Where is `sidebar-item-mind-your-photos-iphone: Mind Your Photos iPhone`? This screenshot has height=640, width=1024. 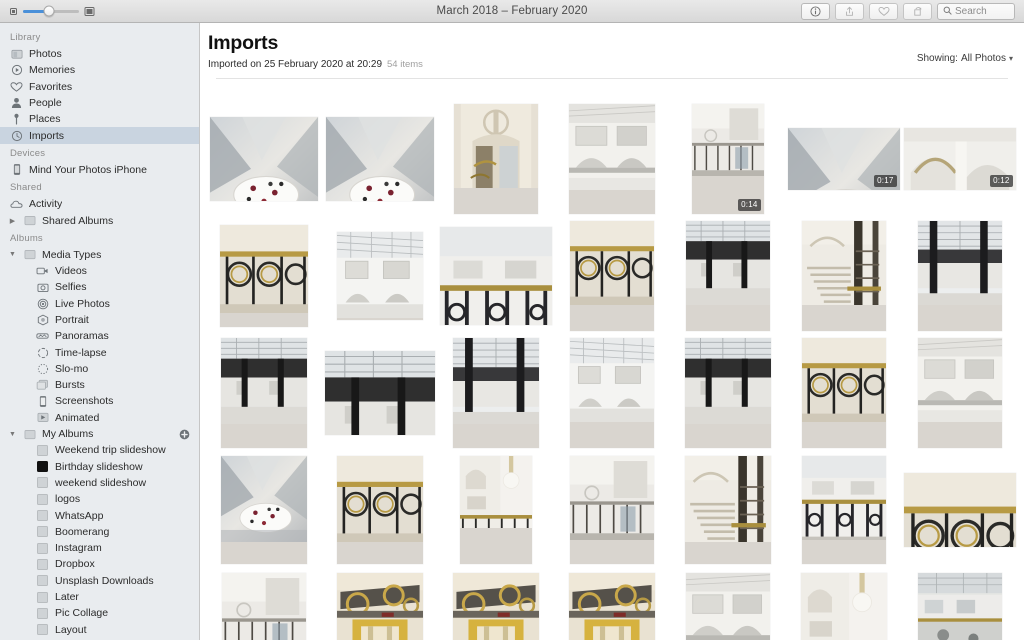 sidebar-item-mind-your-photos-iphone: Mind Your Photos iPhone is located at coordinates (99, 170).